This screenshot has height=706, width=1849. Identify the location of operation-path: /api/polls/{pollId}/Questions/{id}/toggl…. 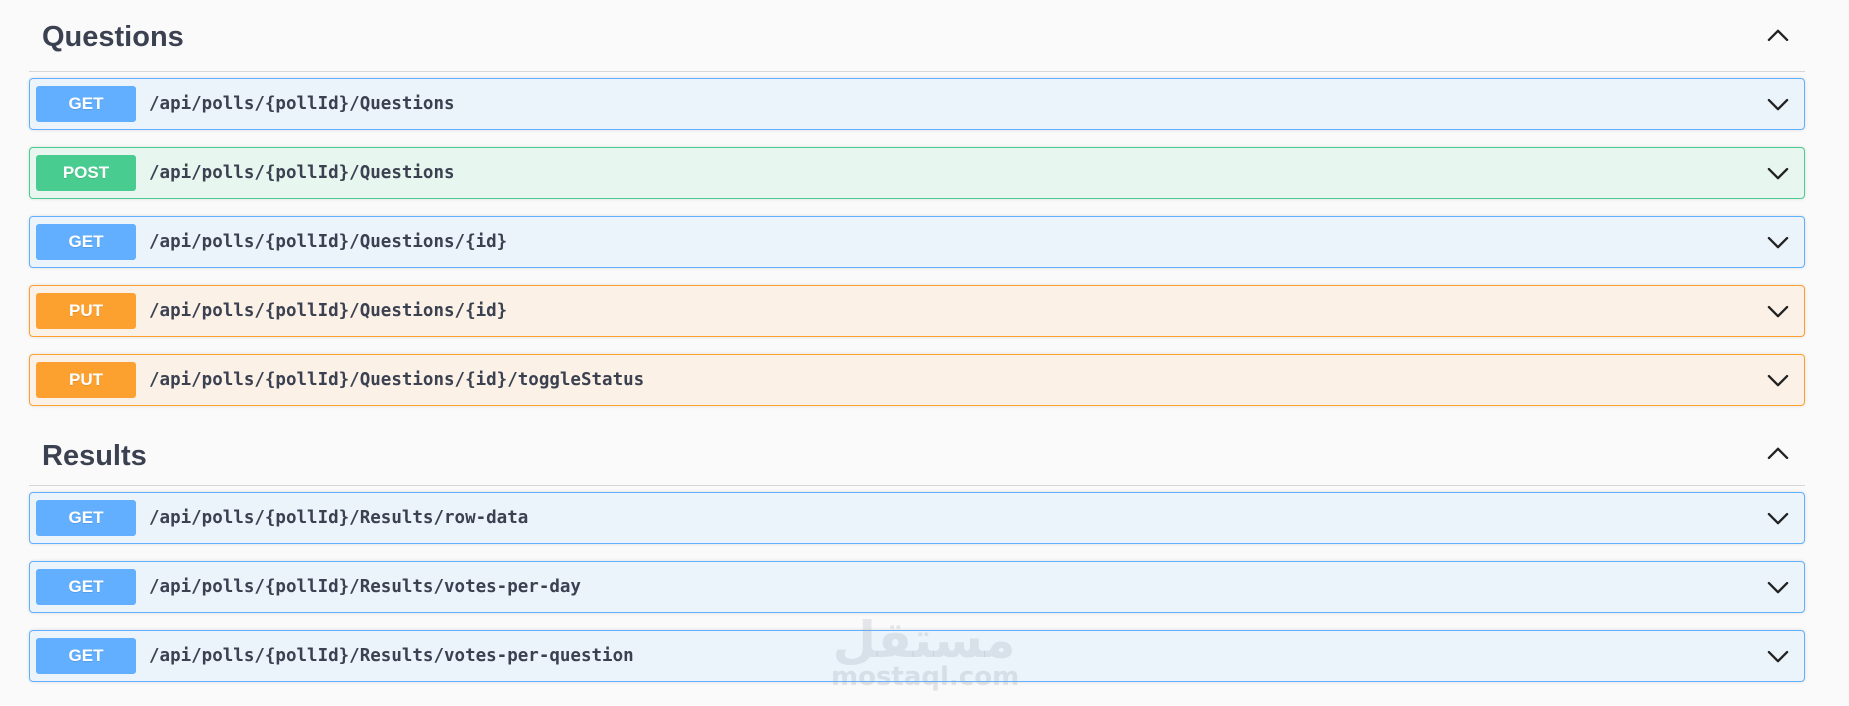
(397, 380).